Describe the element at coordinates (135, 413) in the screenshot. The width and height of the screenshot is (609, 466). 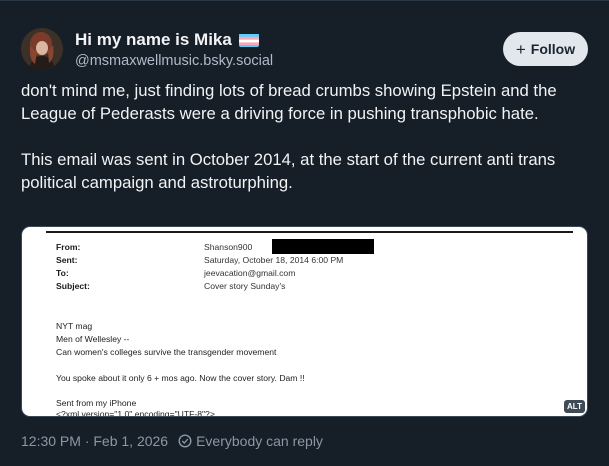
I see `email-body-line: <?xml version="1.0" encoding="UTF-8"?>` at that location.